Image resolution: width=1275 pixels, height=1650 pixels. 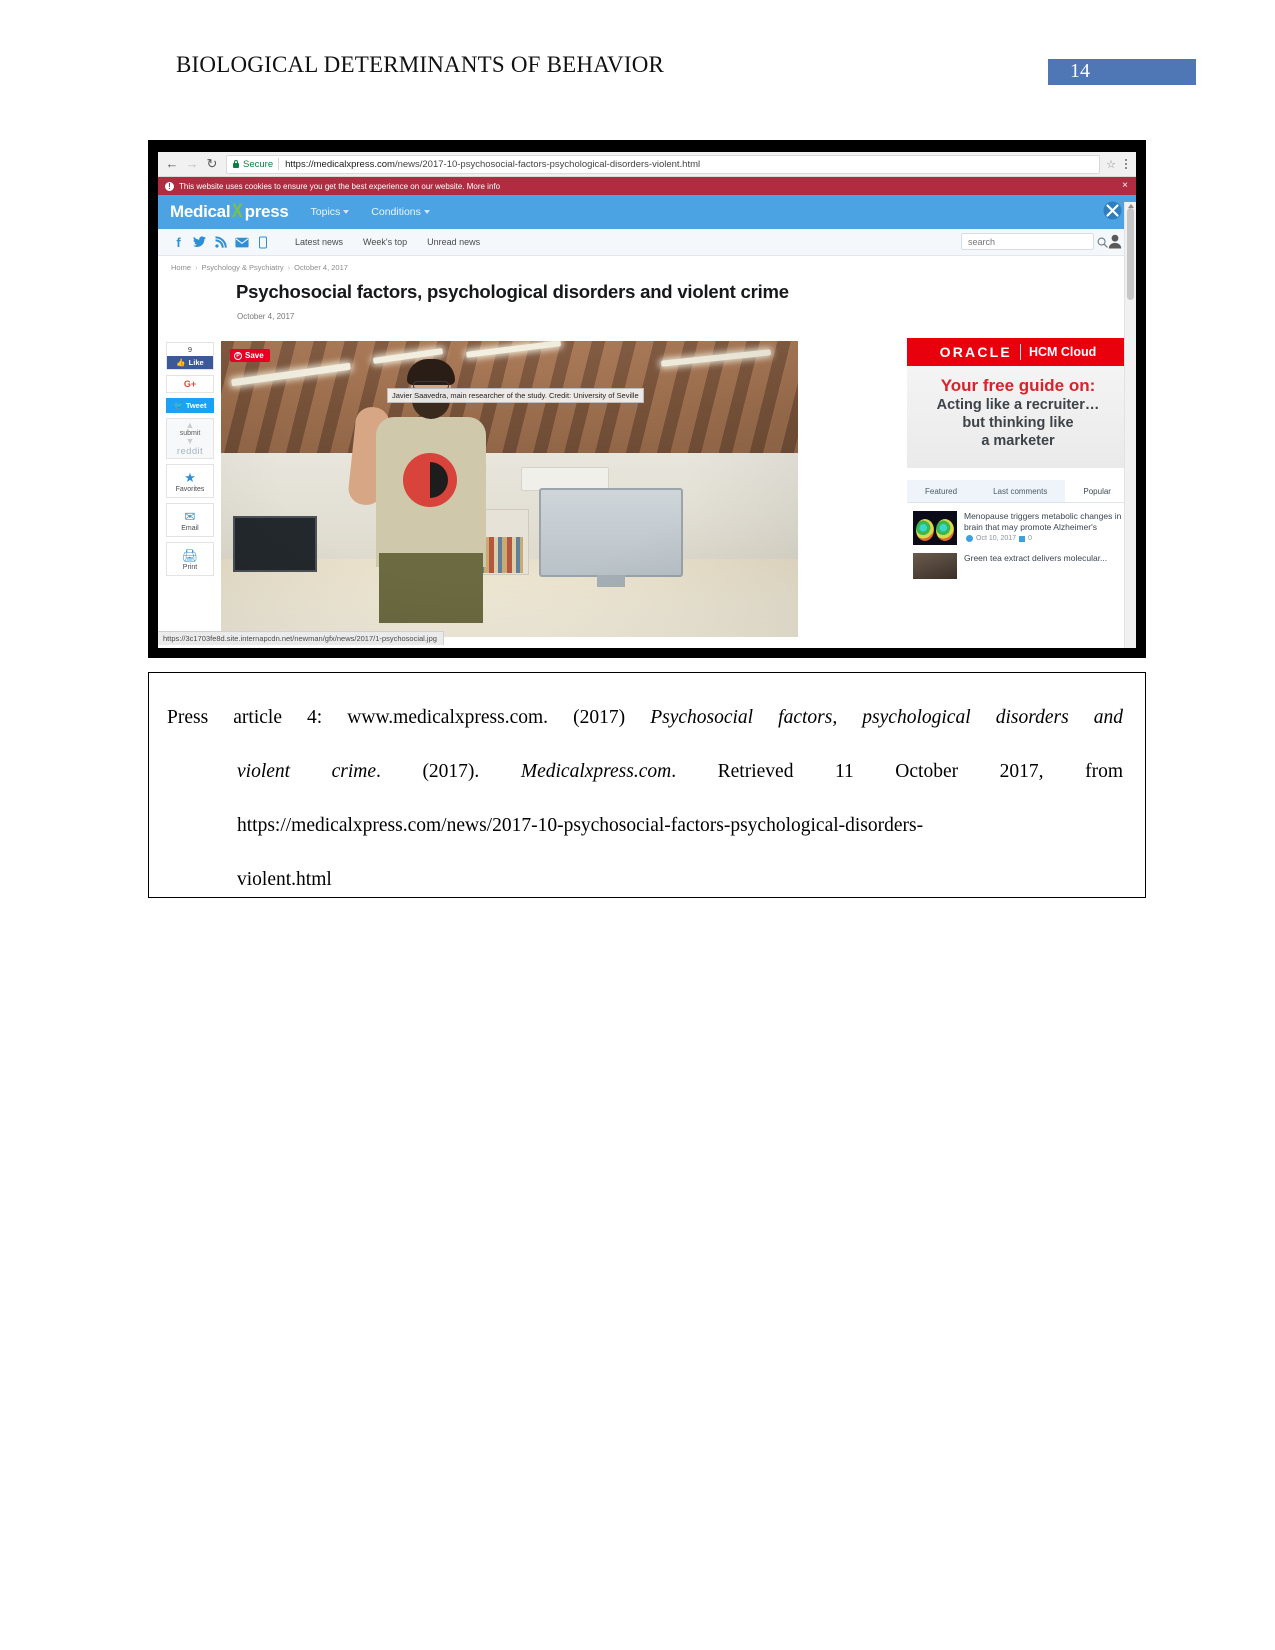 What do you see at coordinates (453, 242) in the screenshot?
I see `subnav-item-unread-news: Unread news` at bounding box center [453, 242].